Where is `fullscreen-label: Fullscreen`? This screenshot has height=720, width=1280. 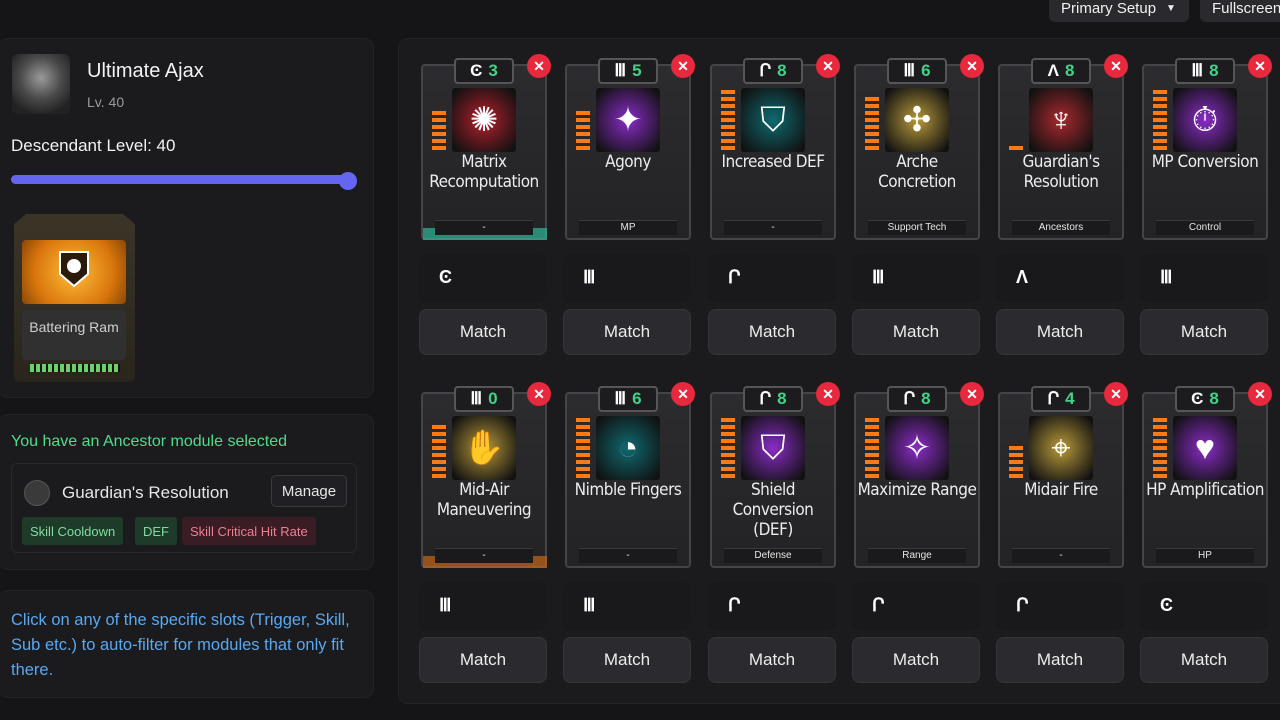
fullscreen-label: Fullscreen is located at coordinates (1246, 8).